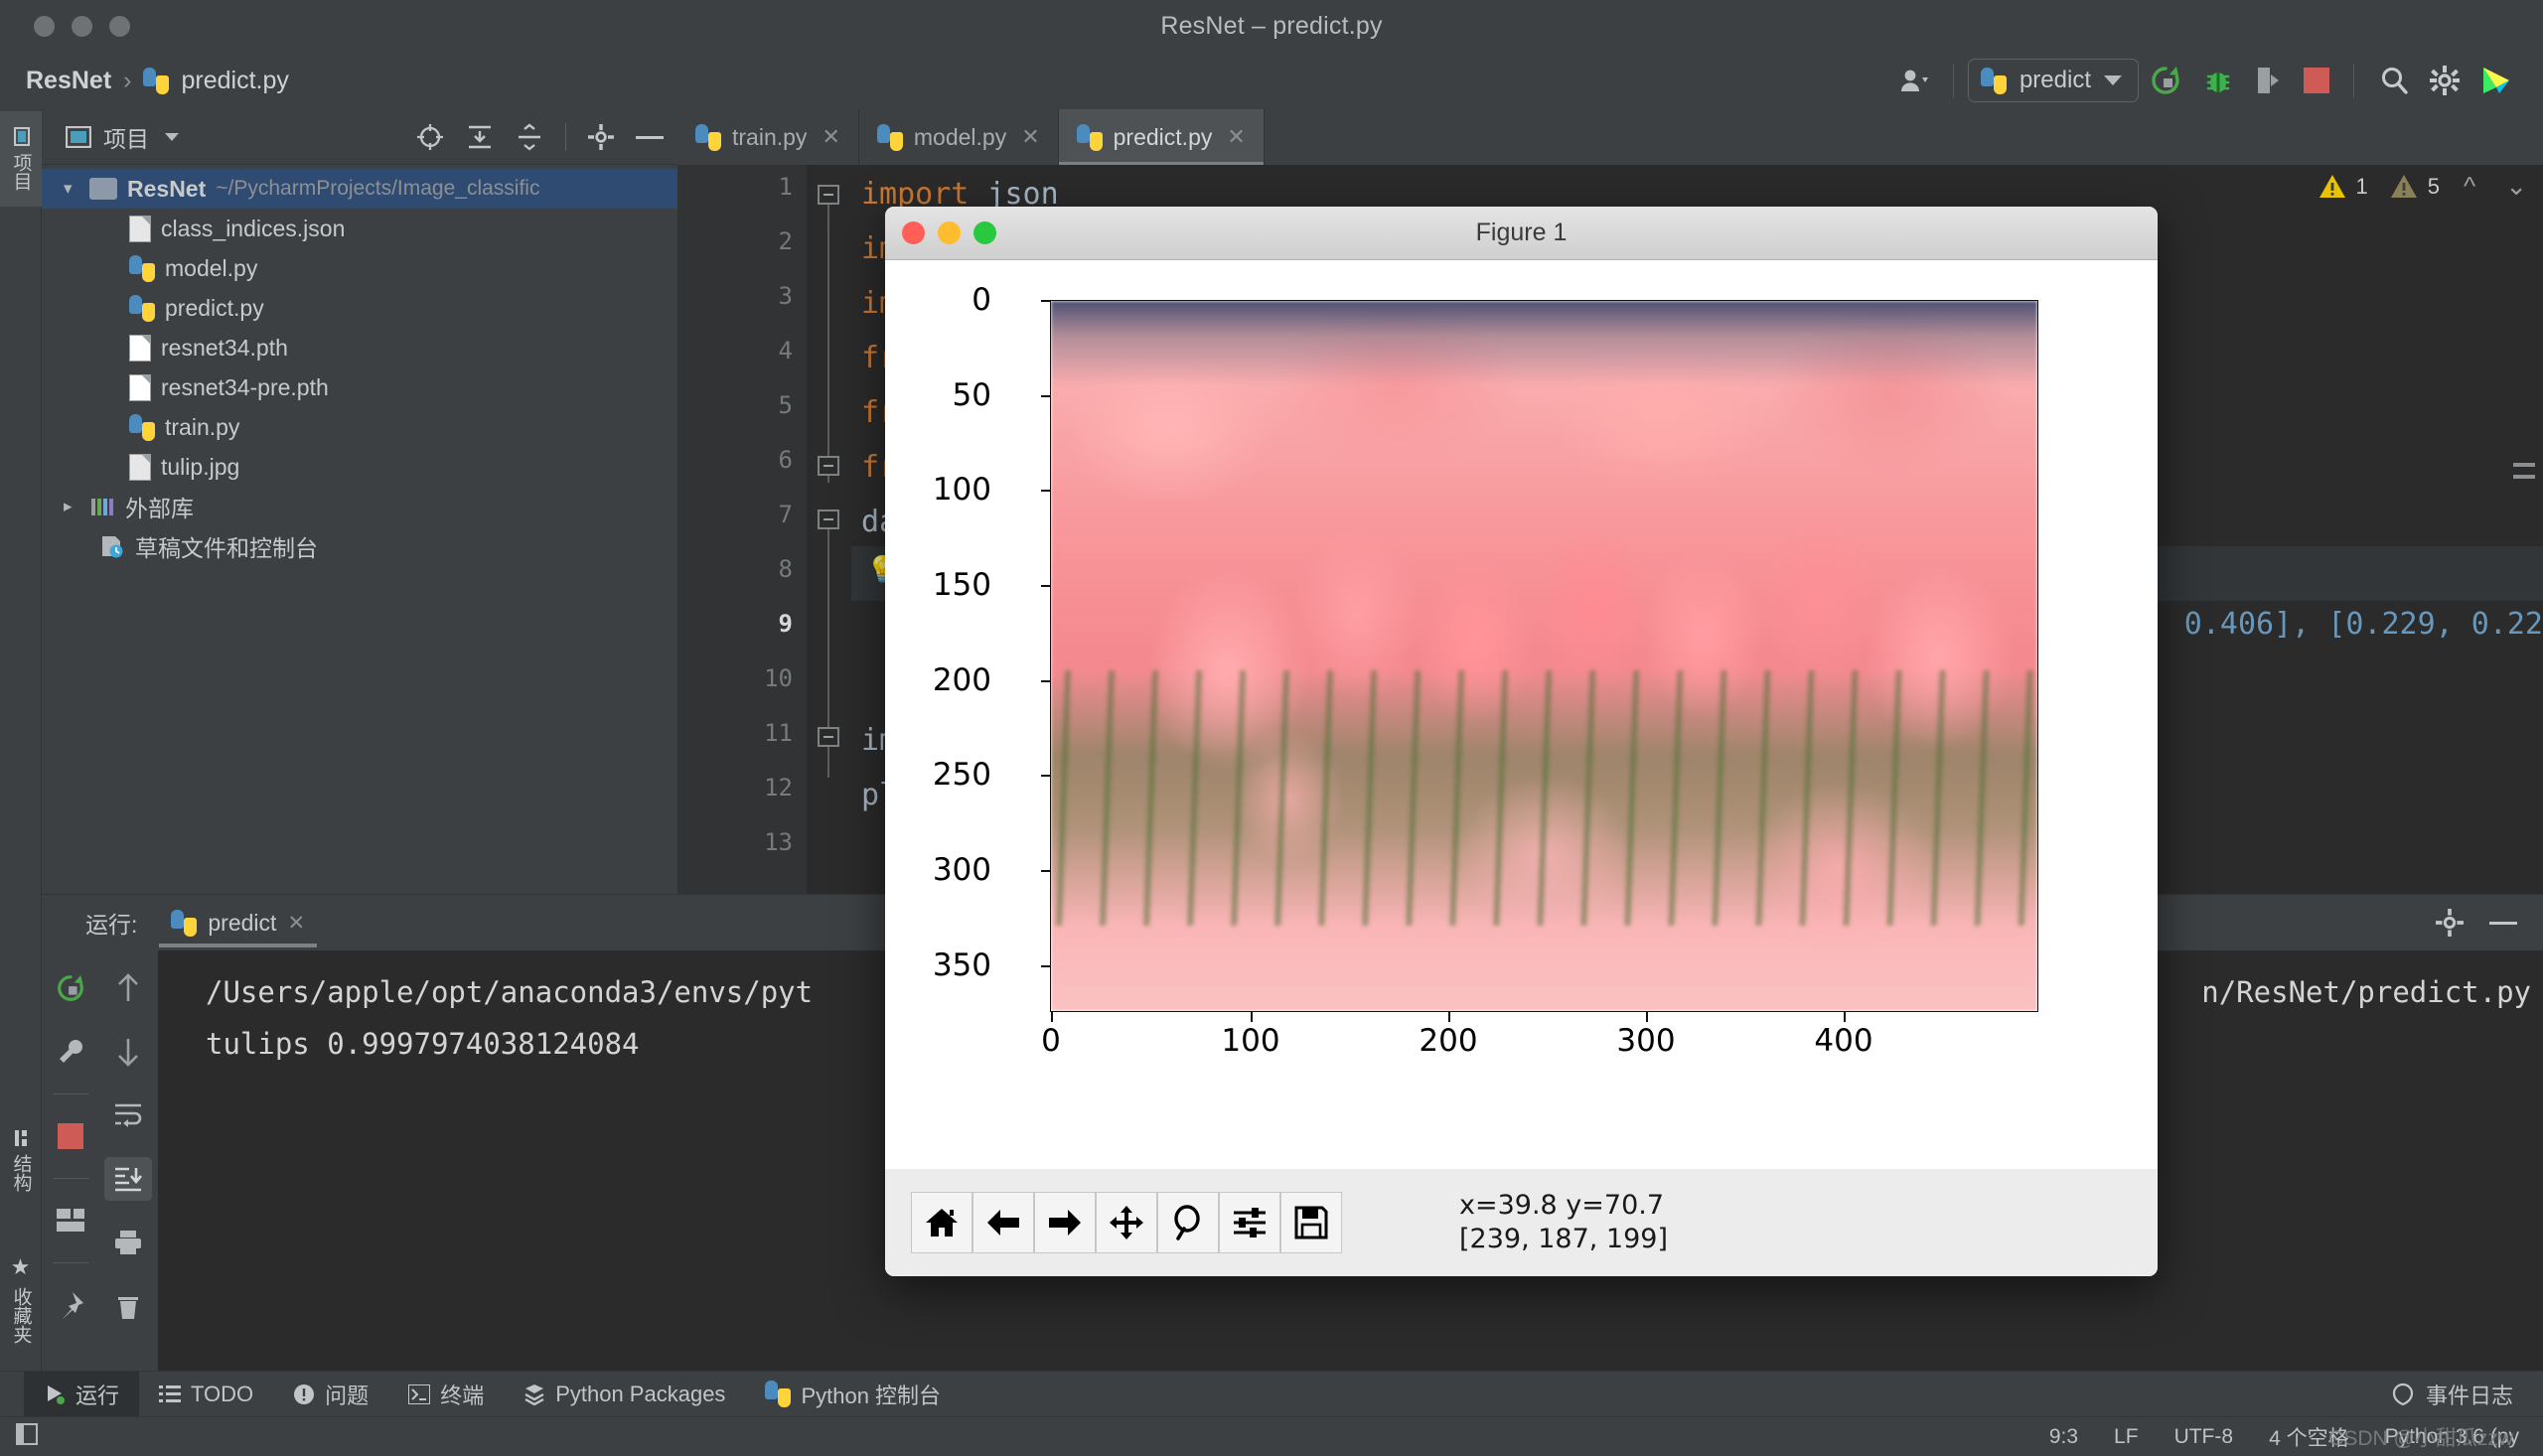  What do you see at coordinates (359, 268) in the screenshot?
I see `tree-row-model-py: model.py` at bounding box center [359, 268].